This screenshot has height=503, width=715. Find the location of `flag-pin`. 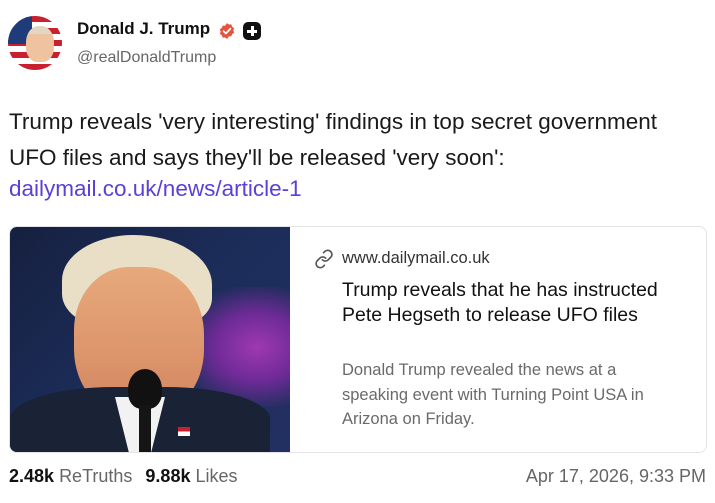

flag-pin is located at coordinates (184, 431).